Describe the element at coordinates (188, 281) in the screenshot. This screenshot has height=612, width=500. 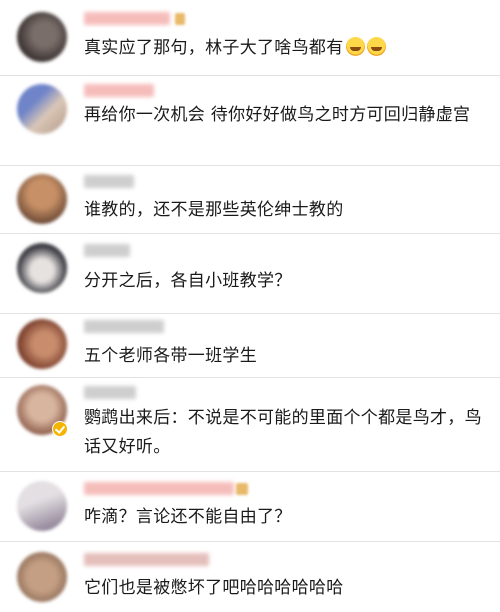
I see `comment-text: 分开之后，各自小班教学？` at that location.